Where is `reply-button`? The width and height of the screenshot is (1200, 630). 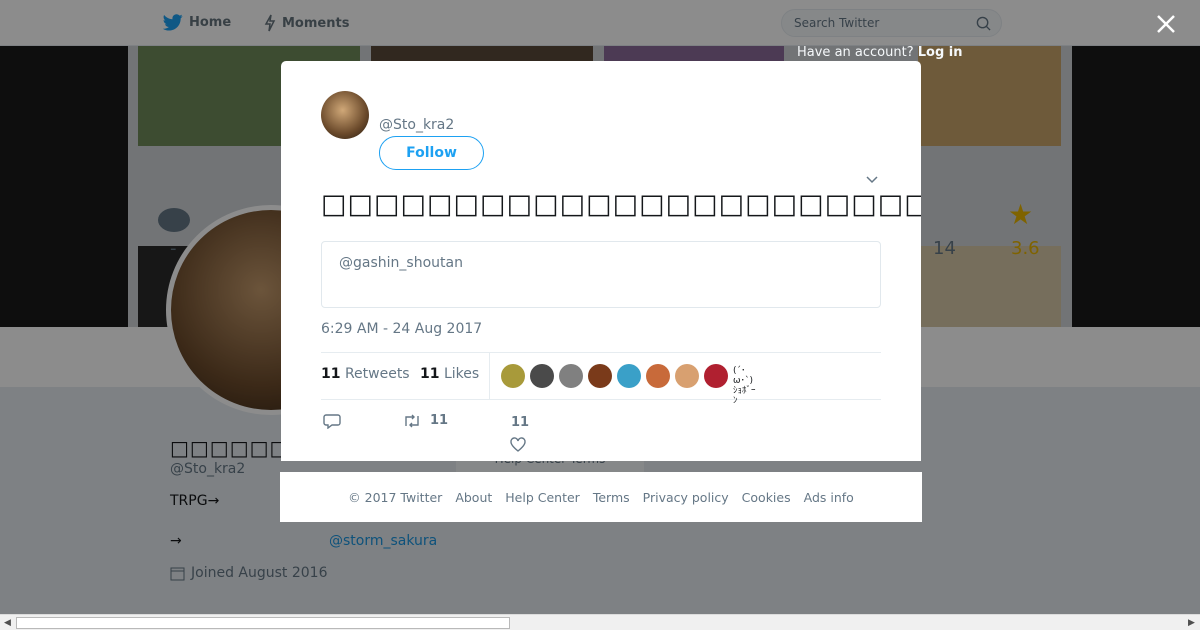
reply-button is located at coordinates (332, 421).